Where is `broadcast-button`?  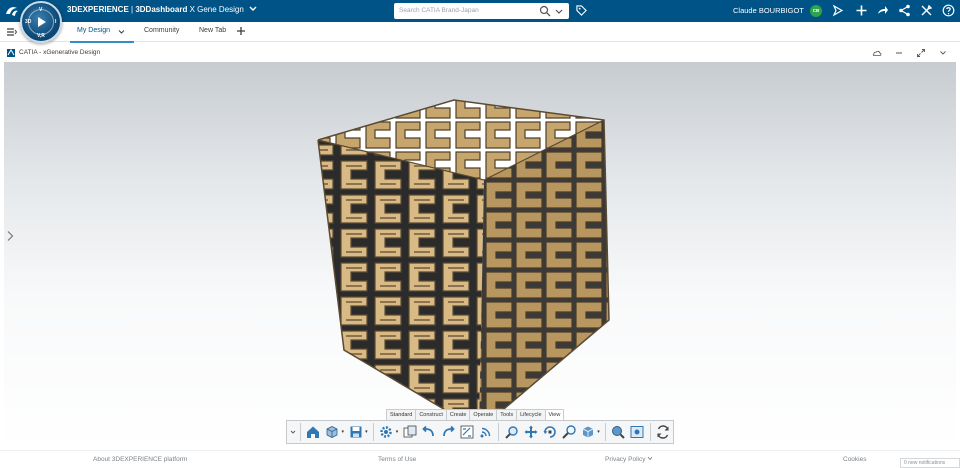 broadcast-button is located at coordinates (485, 432).